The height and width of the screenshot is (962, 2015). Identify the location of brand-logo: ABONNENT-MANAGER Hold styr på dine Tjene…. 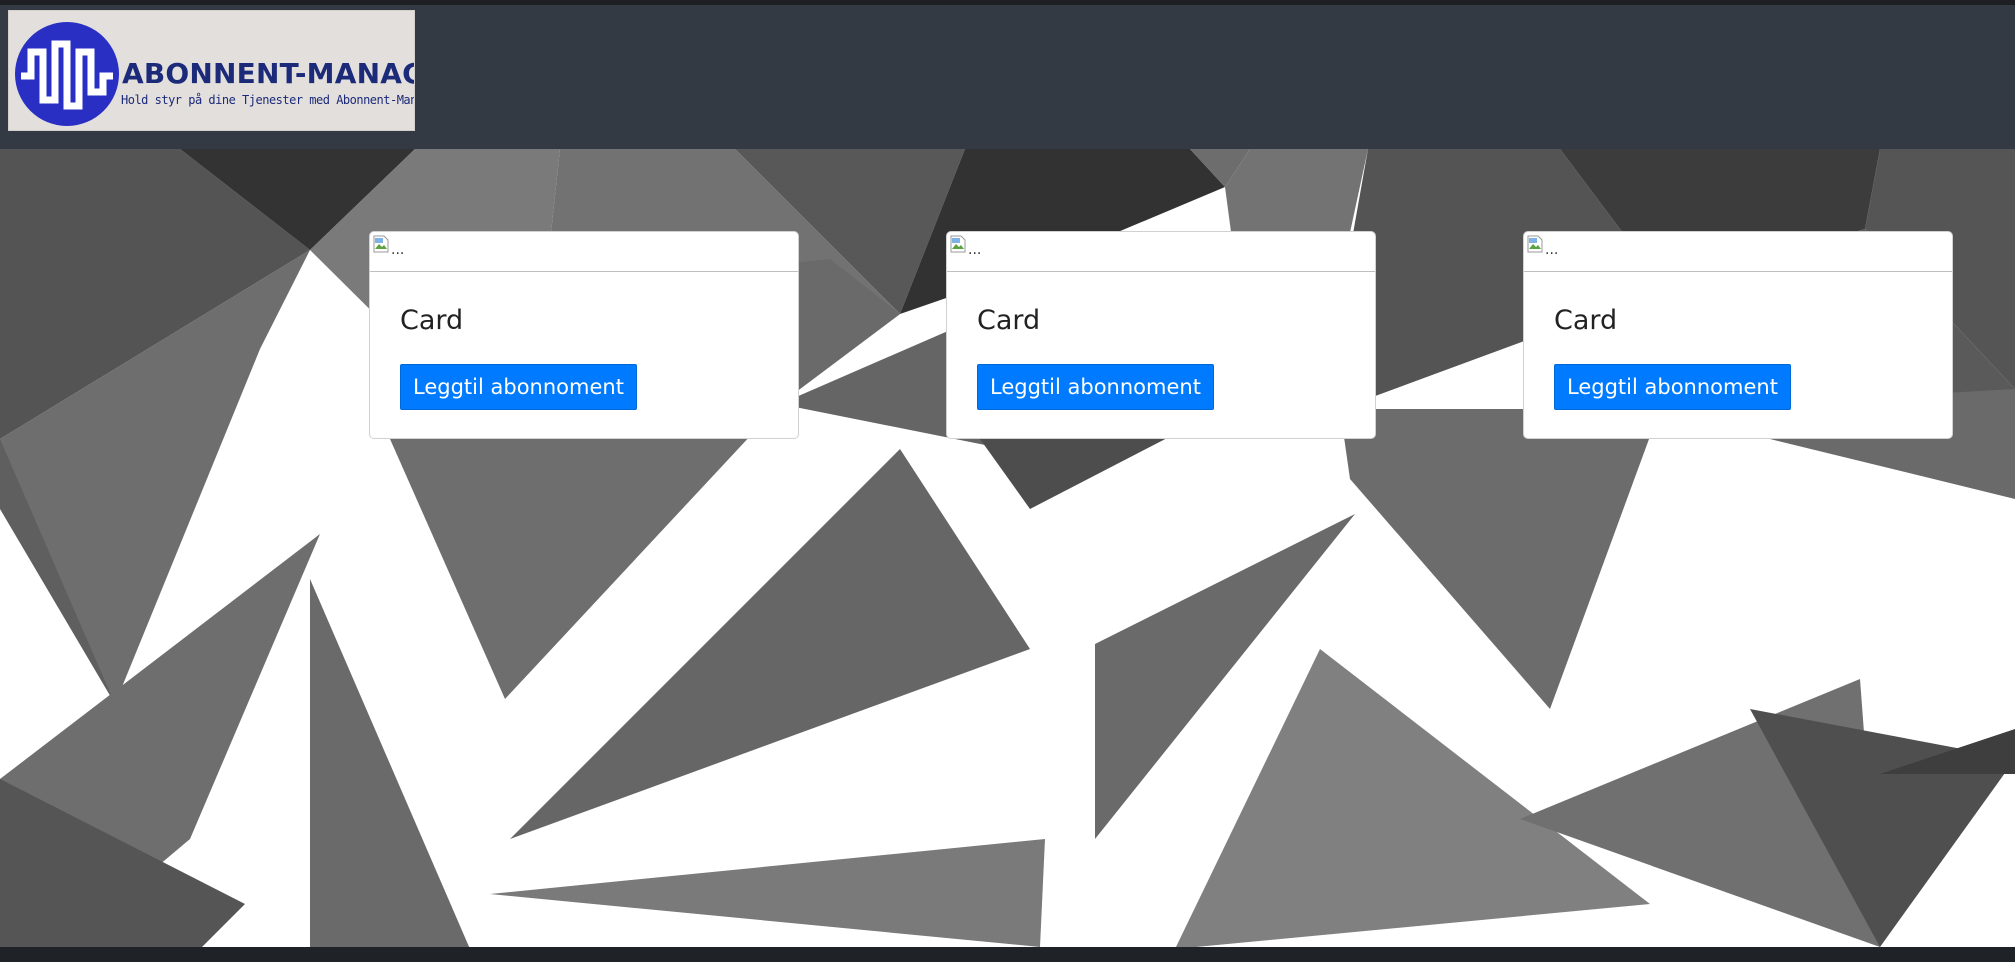
(211, 70).